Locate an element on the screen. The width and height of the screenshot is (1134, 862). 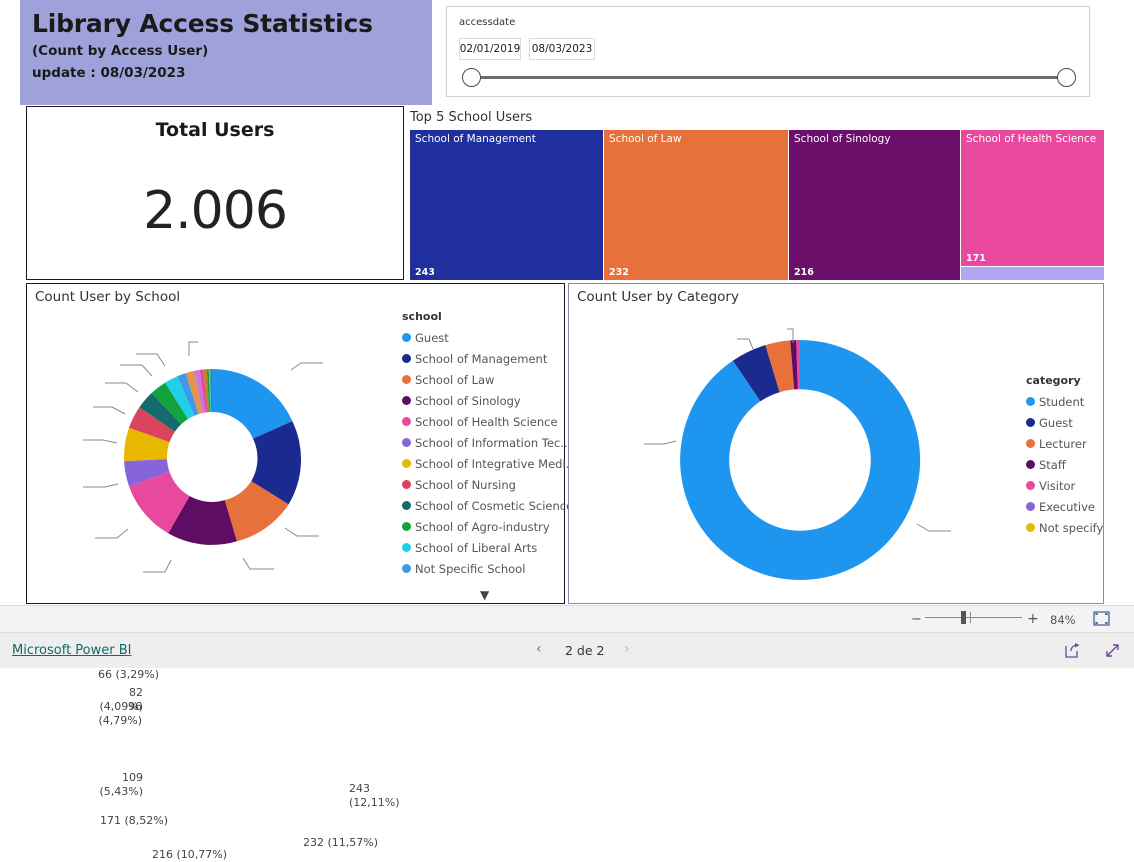
treemap-tile-label: School of Sinology is located at coordinates (842, 139).